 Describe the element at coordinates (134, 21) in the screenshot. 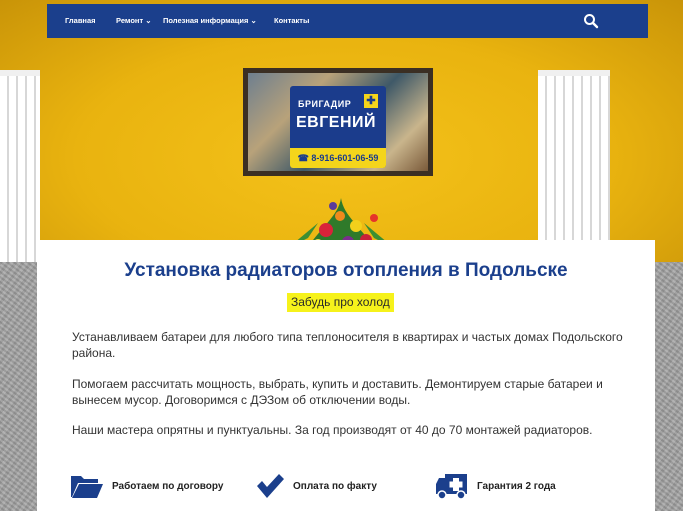

I see `nav-item-repair: Ремонт ⌄` at that location.